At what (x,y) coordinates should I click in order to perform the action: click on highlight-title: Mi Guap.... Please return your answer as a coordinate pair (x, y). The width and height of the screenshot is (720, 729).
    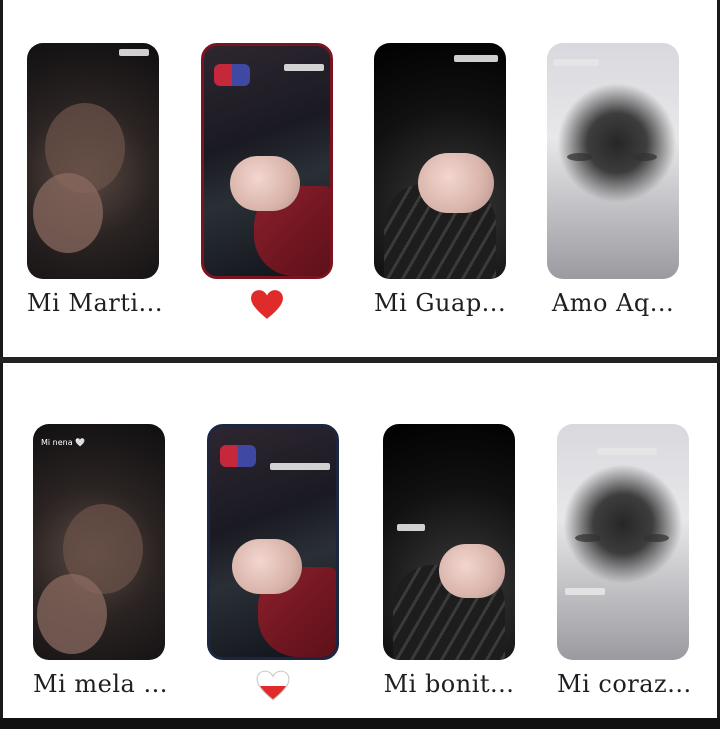
    Looking at the image, I should click on (440, 303).